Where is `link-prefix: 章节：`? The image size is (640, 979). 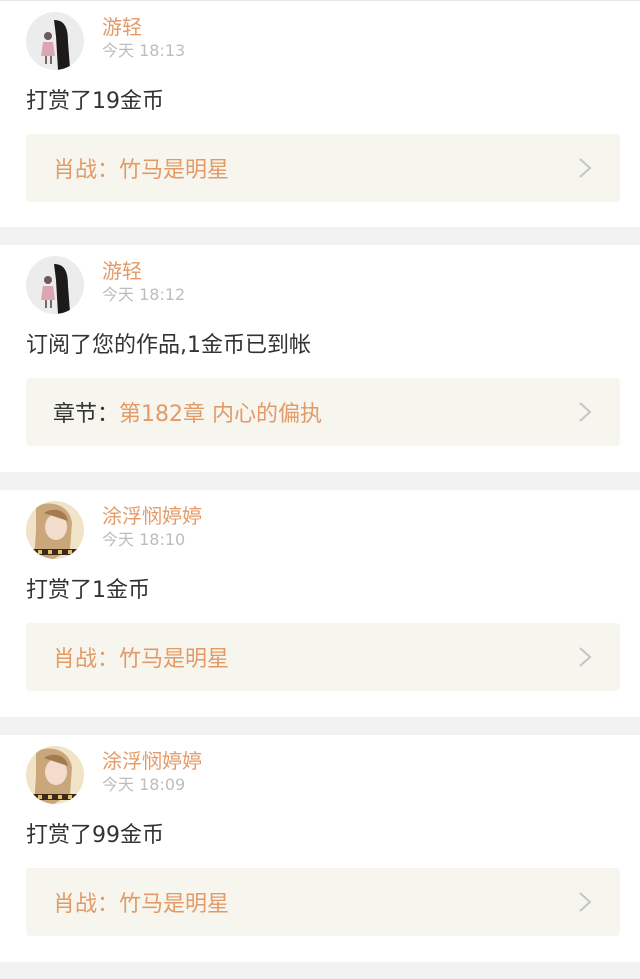 link-prefix: 章节： is located at coordinates (86, 414).